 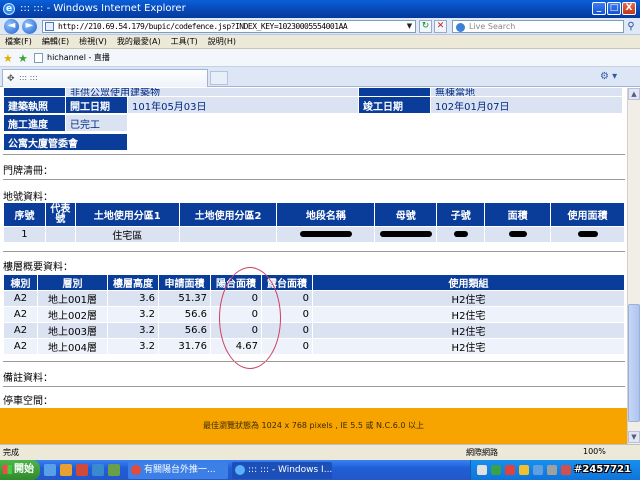 What do you see at coordinates (631, 27) in the screenshot?
I see `search-icon: ⚲` at bounding box center [631, 27].